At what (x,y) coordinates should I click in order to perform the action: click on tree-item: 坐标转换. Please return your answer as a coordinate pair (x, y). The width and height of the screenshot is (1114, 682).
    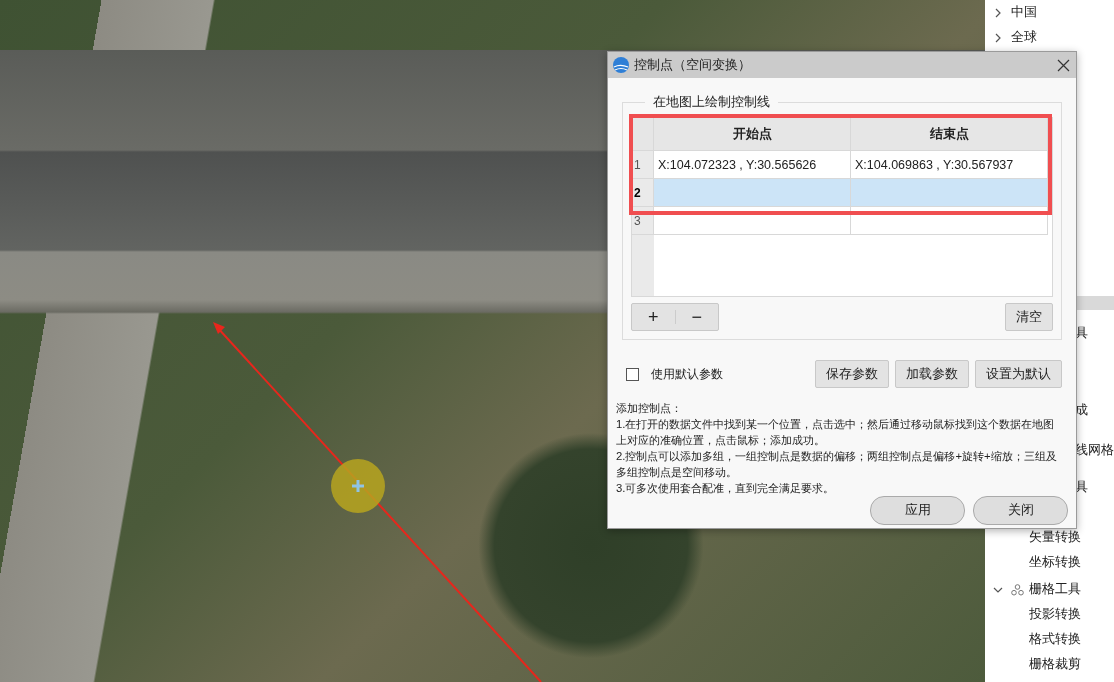
    Looking at the image, I should click on (1055, 562).